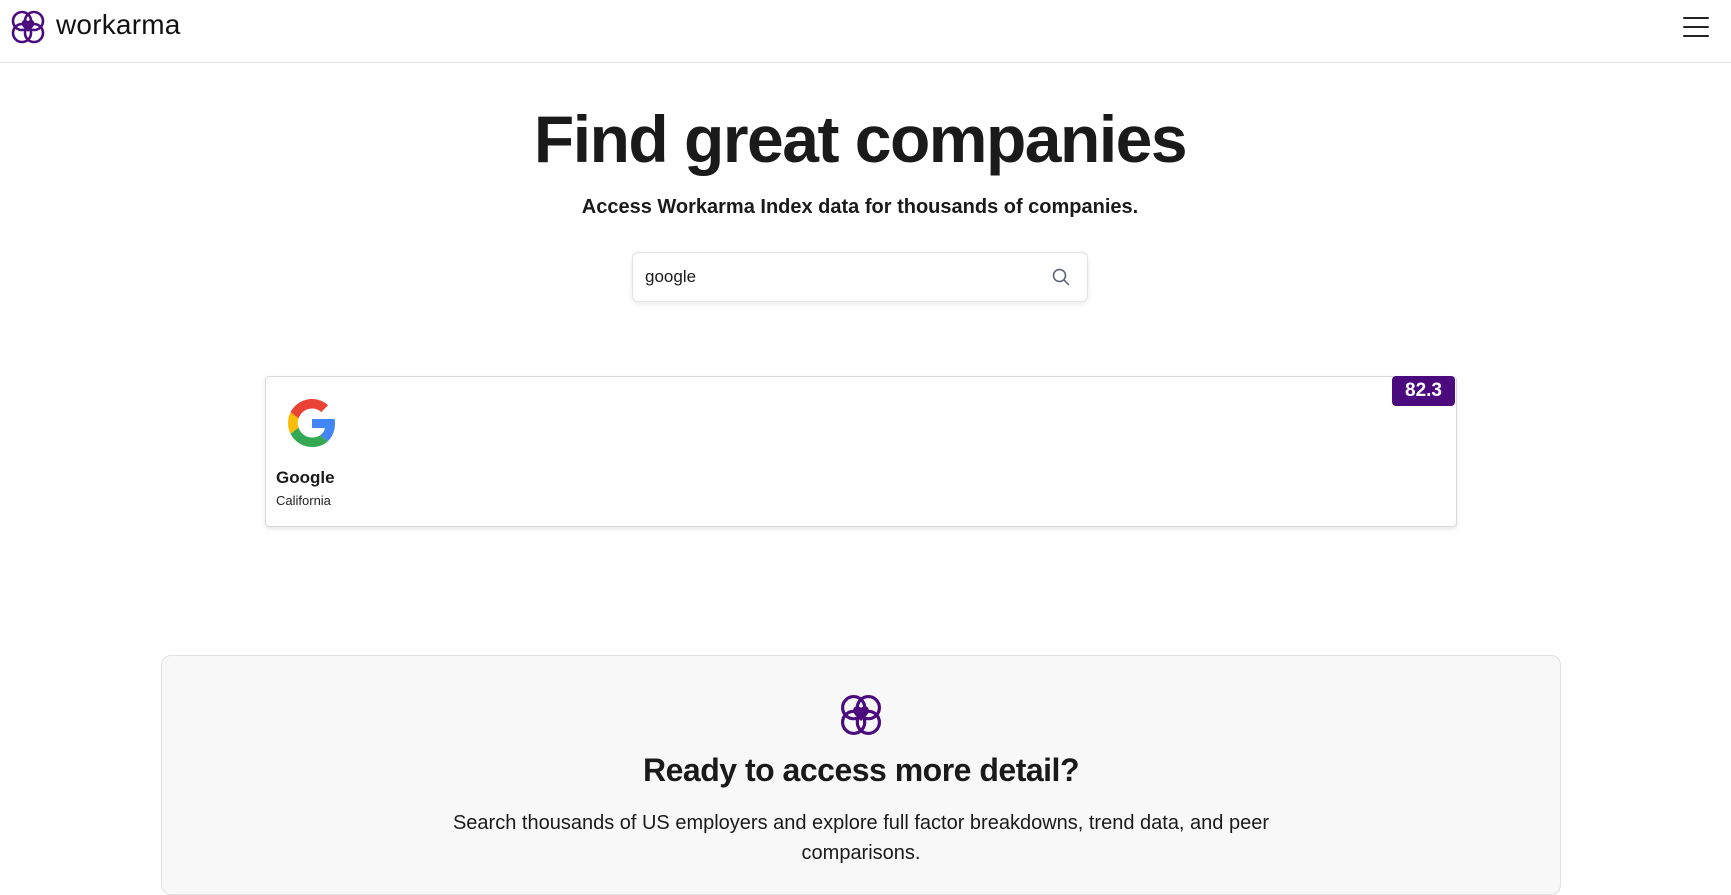 This screenshot has width=1731, height=895. I want to click on company-location: California, so click(303, 500).